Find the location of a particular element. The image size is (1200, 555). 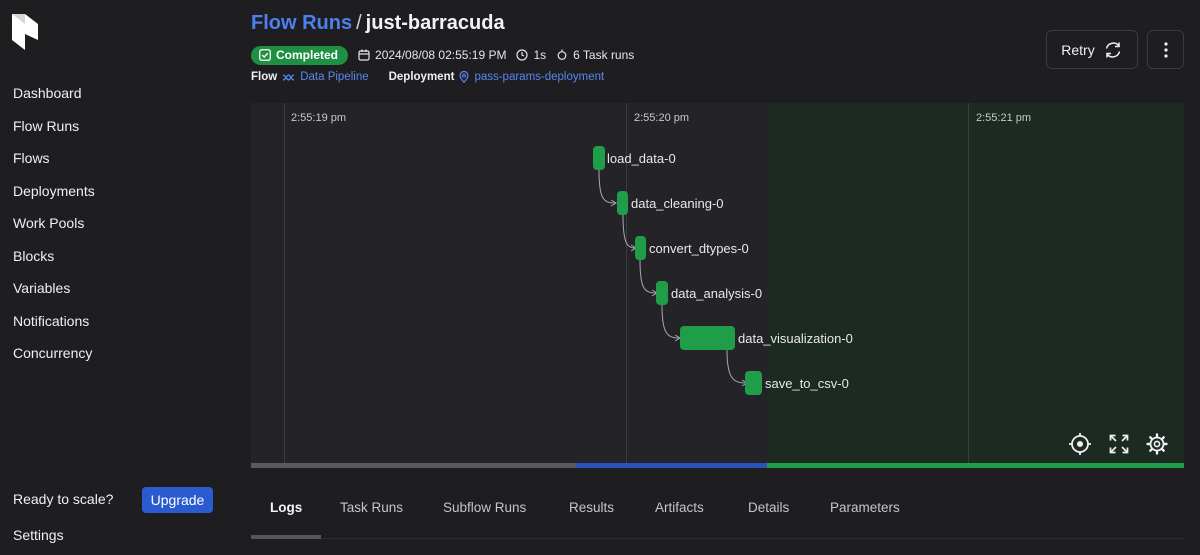

deployment-link: pass-params-deployment is located at coordinates (539, 77).